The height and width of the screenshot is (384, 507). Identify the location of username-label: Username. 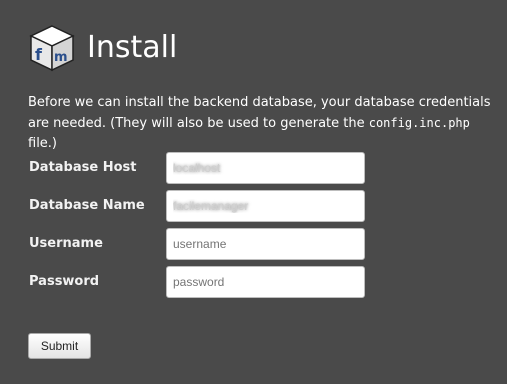
(66, 243).